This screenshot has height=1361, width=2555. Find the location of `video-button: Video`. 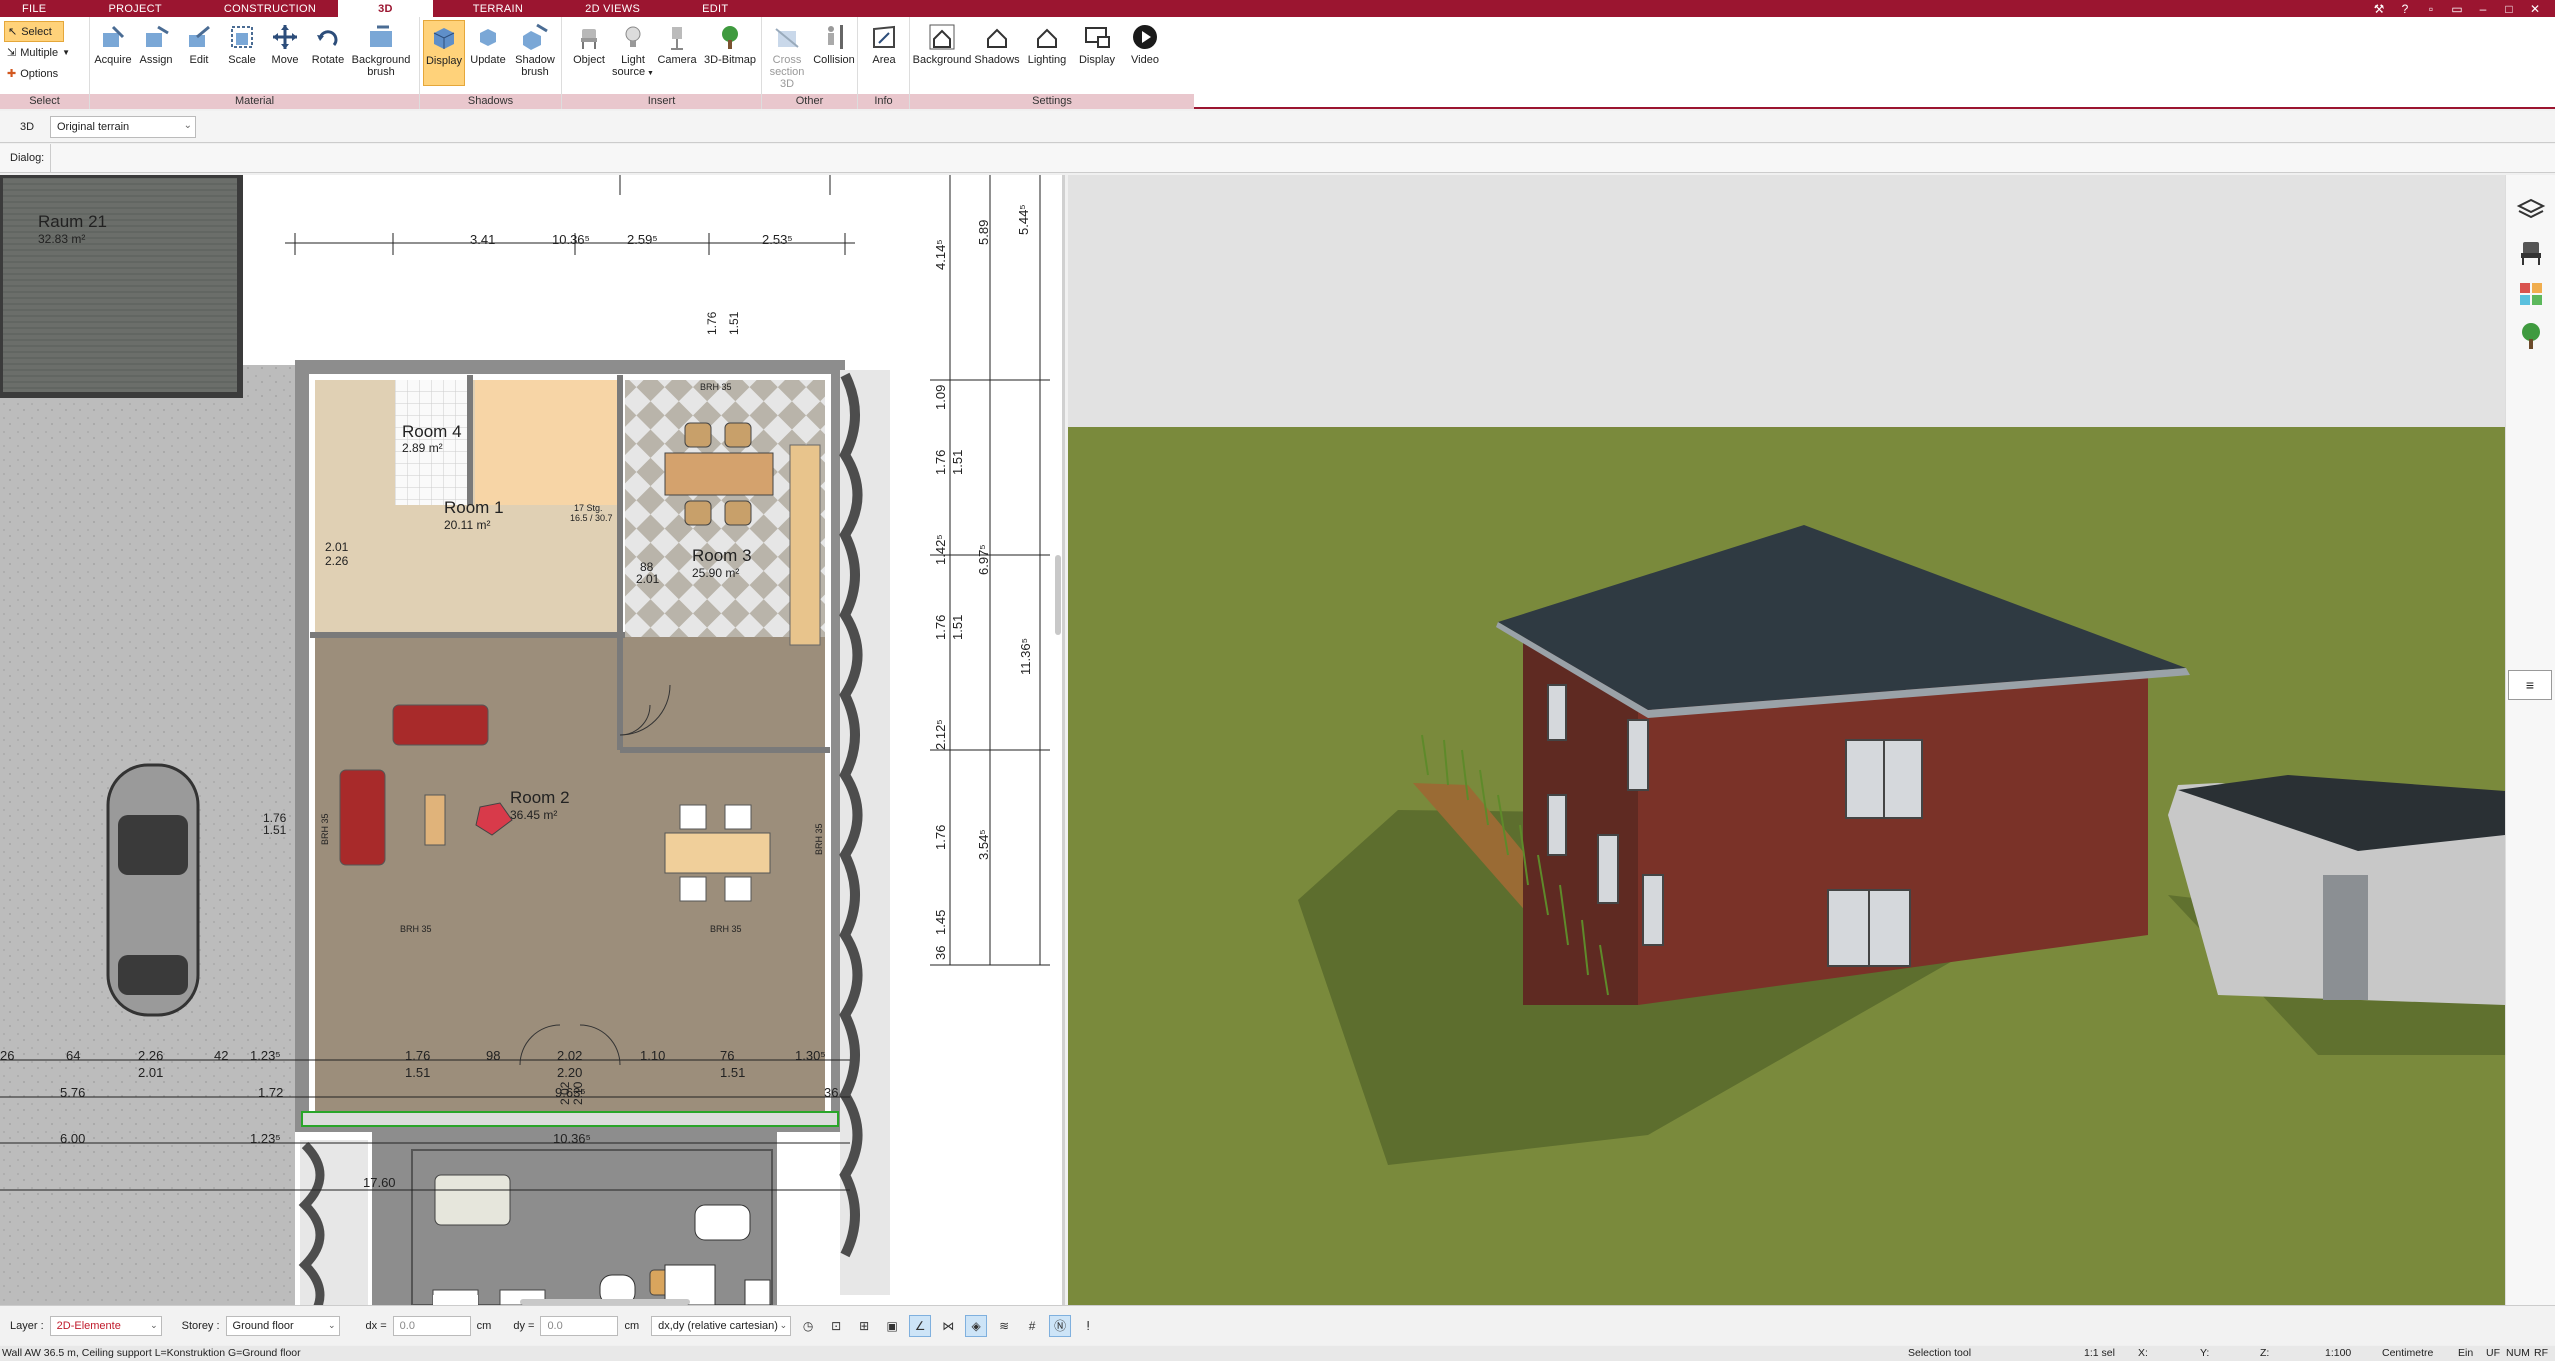

video-button: Video is located at coordinates (1145, 44).